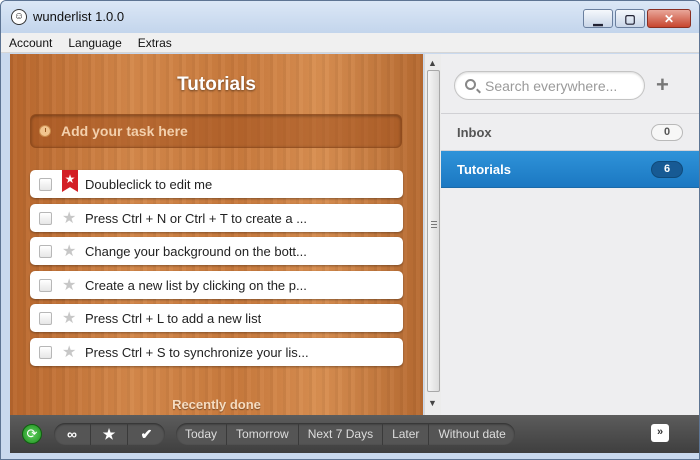 Image resolution: width=700 pixels, height=460 pixels. Describe the element at coordinates (433, 231) in the screenshot. I see `scroll-thumb` at that location.